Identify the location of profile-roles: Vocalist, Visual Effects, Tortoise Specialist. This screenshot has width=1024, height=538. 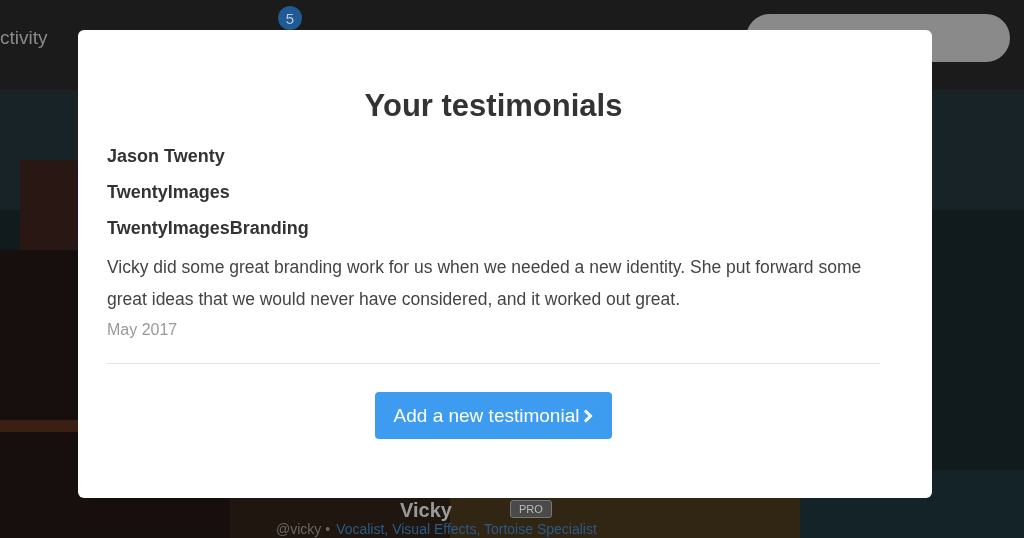
(466, 529).